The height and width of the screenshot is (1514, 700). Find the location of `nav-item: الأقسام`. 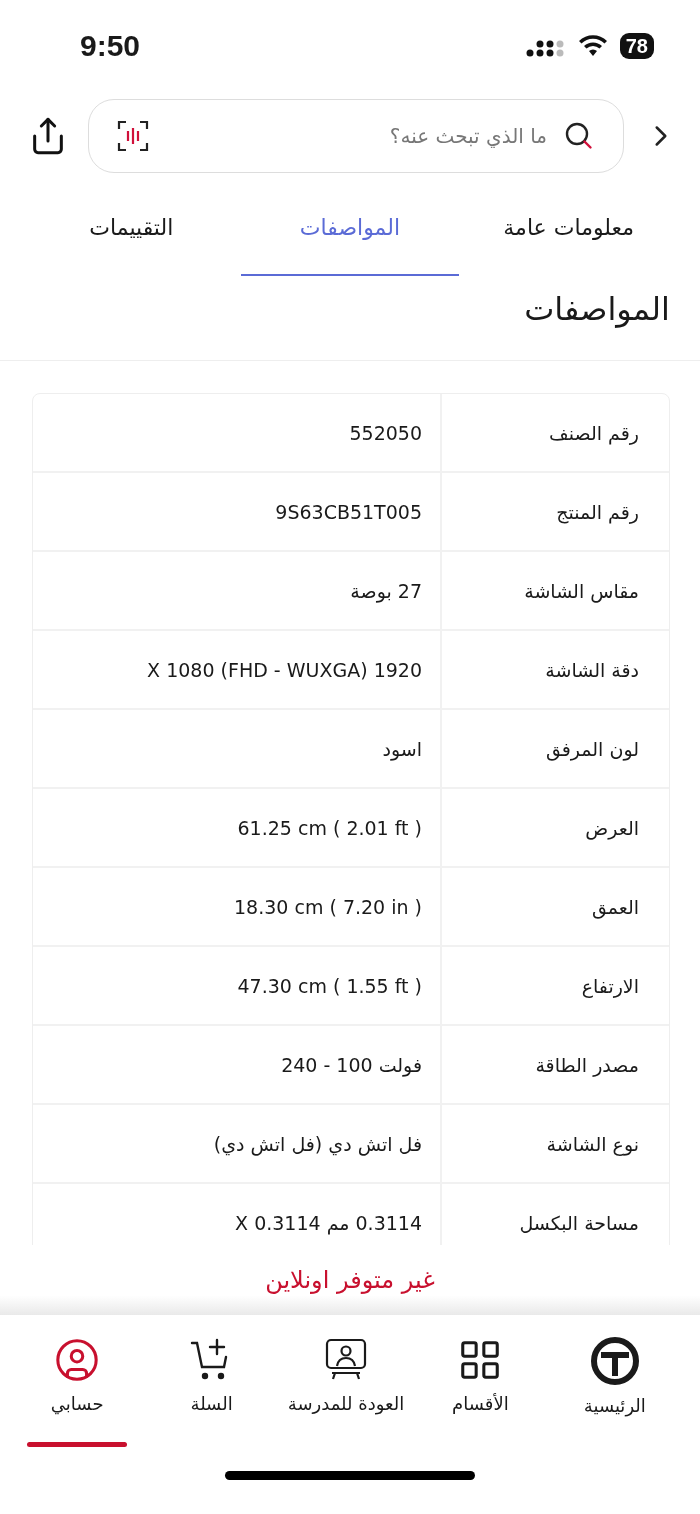

nav-item: الأقسام is located at coordinates (480, 1392).